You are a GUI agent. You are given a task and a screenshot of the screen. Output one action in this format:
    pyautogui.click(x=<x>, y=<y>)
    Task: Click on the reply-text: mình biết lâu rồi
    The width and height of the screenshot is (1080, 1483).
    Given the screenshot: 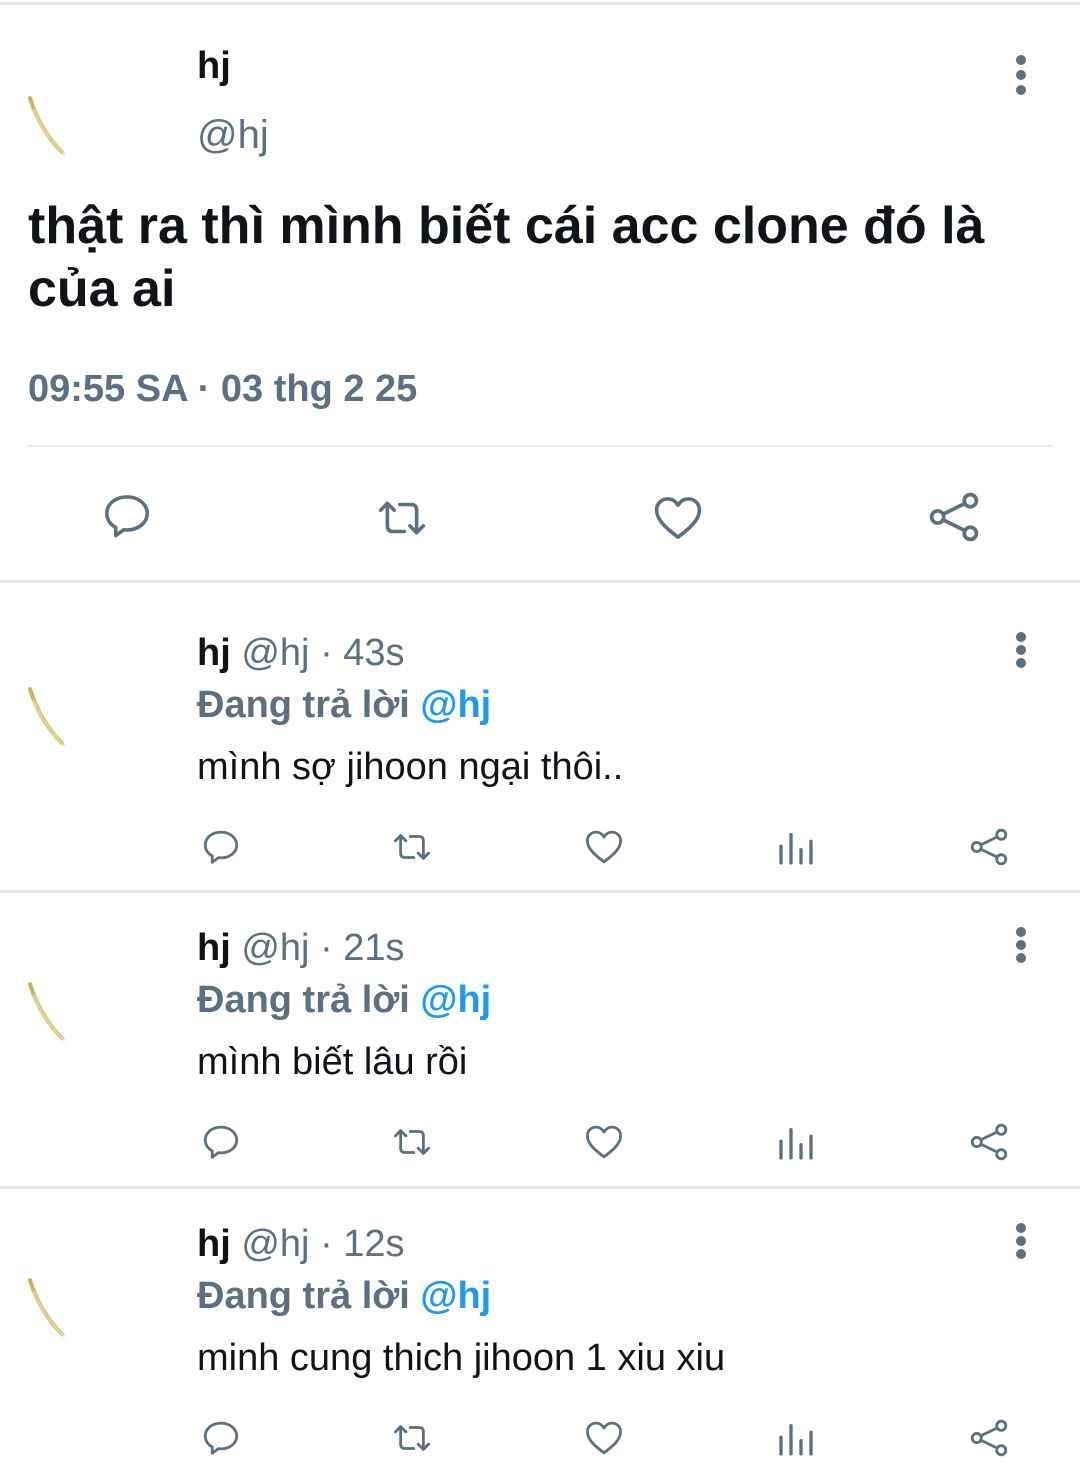 What is the action you would take?
    pyautogui.click(x=332, y=1062)
    